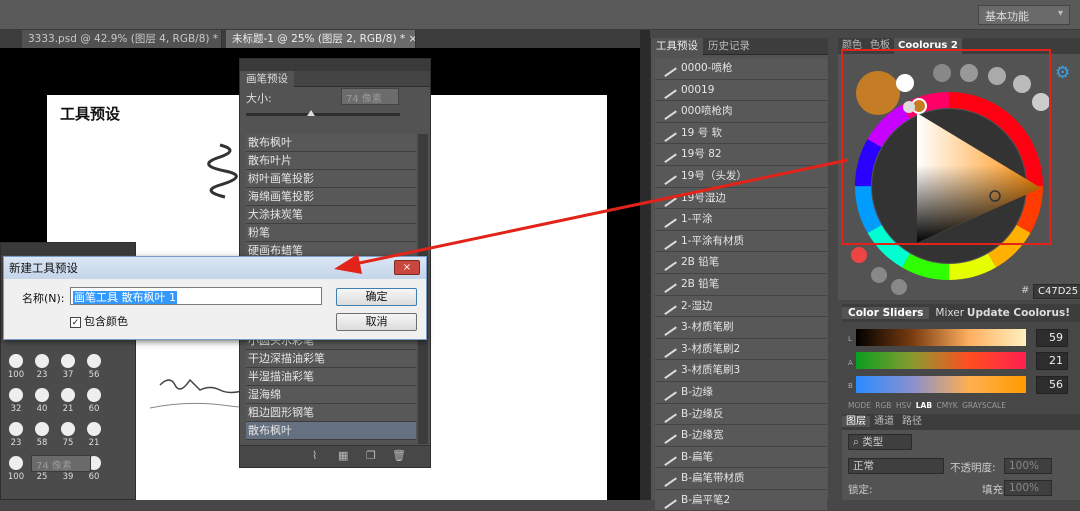 Image resolution: width=1080 pixels, height=511 pixels. I want to click on cancel-button: 取消, so click(376, 322).